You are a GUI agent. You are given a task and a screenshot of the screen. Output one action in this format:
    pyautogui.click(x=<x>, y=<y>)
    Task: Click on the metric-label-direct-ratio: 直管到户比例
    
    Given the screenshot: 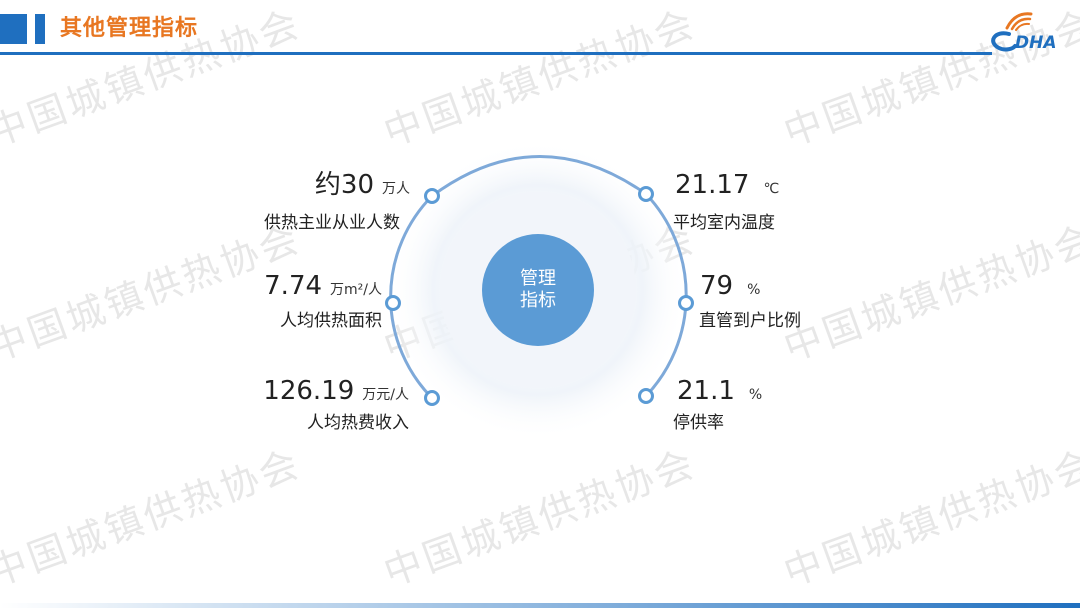 What is the action you would take?
    pyautogui.click(x=750, y=321)
    